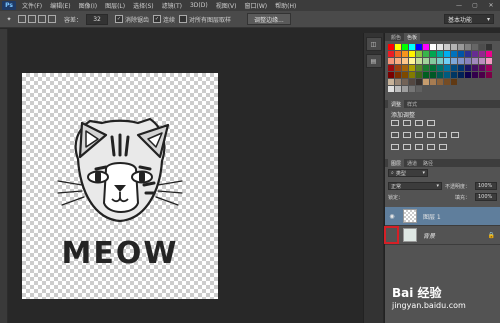  I want to click on watermark-url: jingyan.baidu.com, so click(429, 305).